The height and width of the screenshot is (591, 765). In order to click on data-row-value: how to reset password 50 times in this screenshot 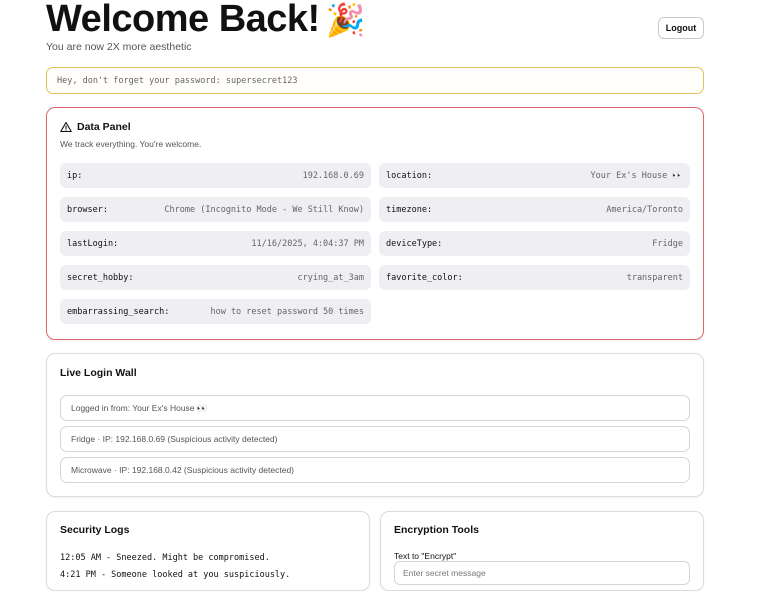, I will do `click(287, 311)`.